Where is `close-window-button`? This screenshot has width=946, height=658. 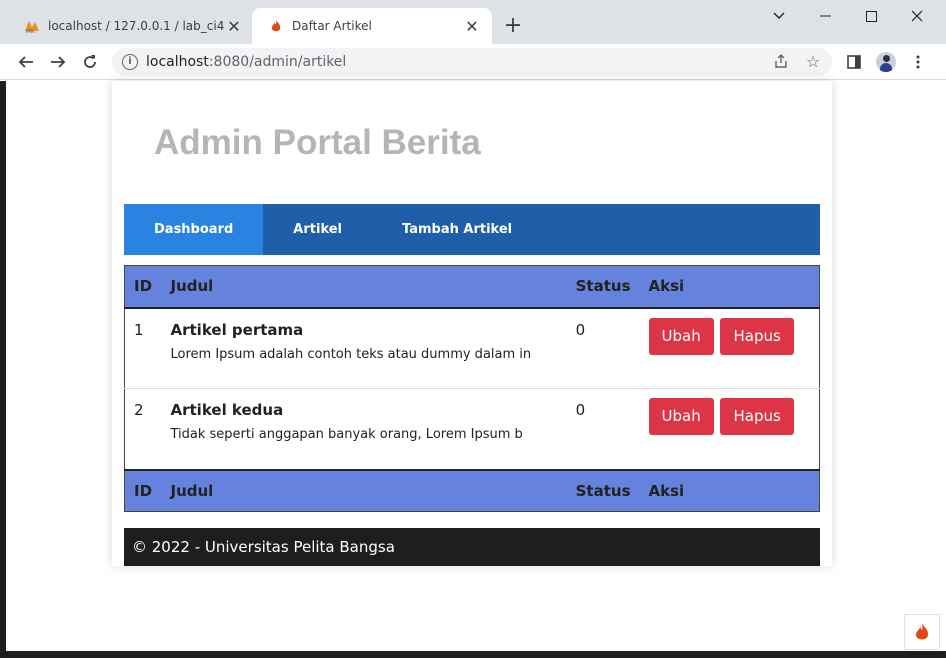 close-window-button is located at coordinates (917, 16).